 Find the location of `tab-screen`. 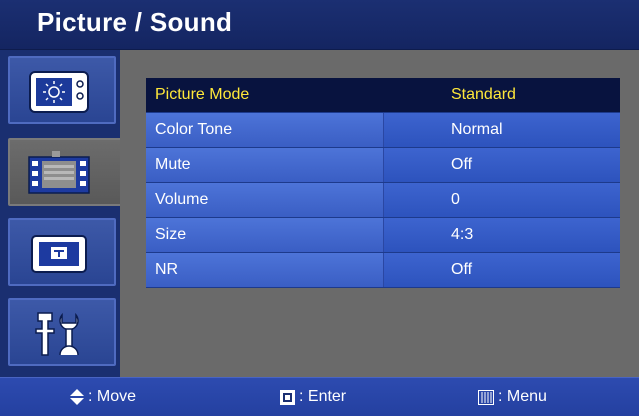

tab-screen is located at coordinates (62, 252).